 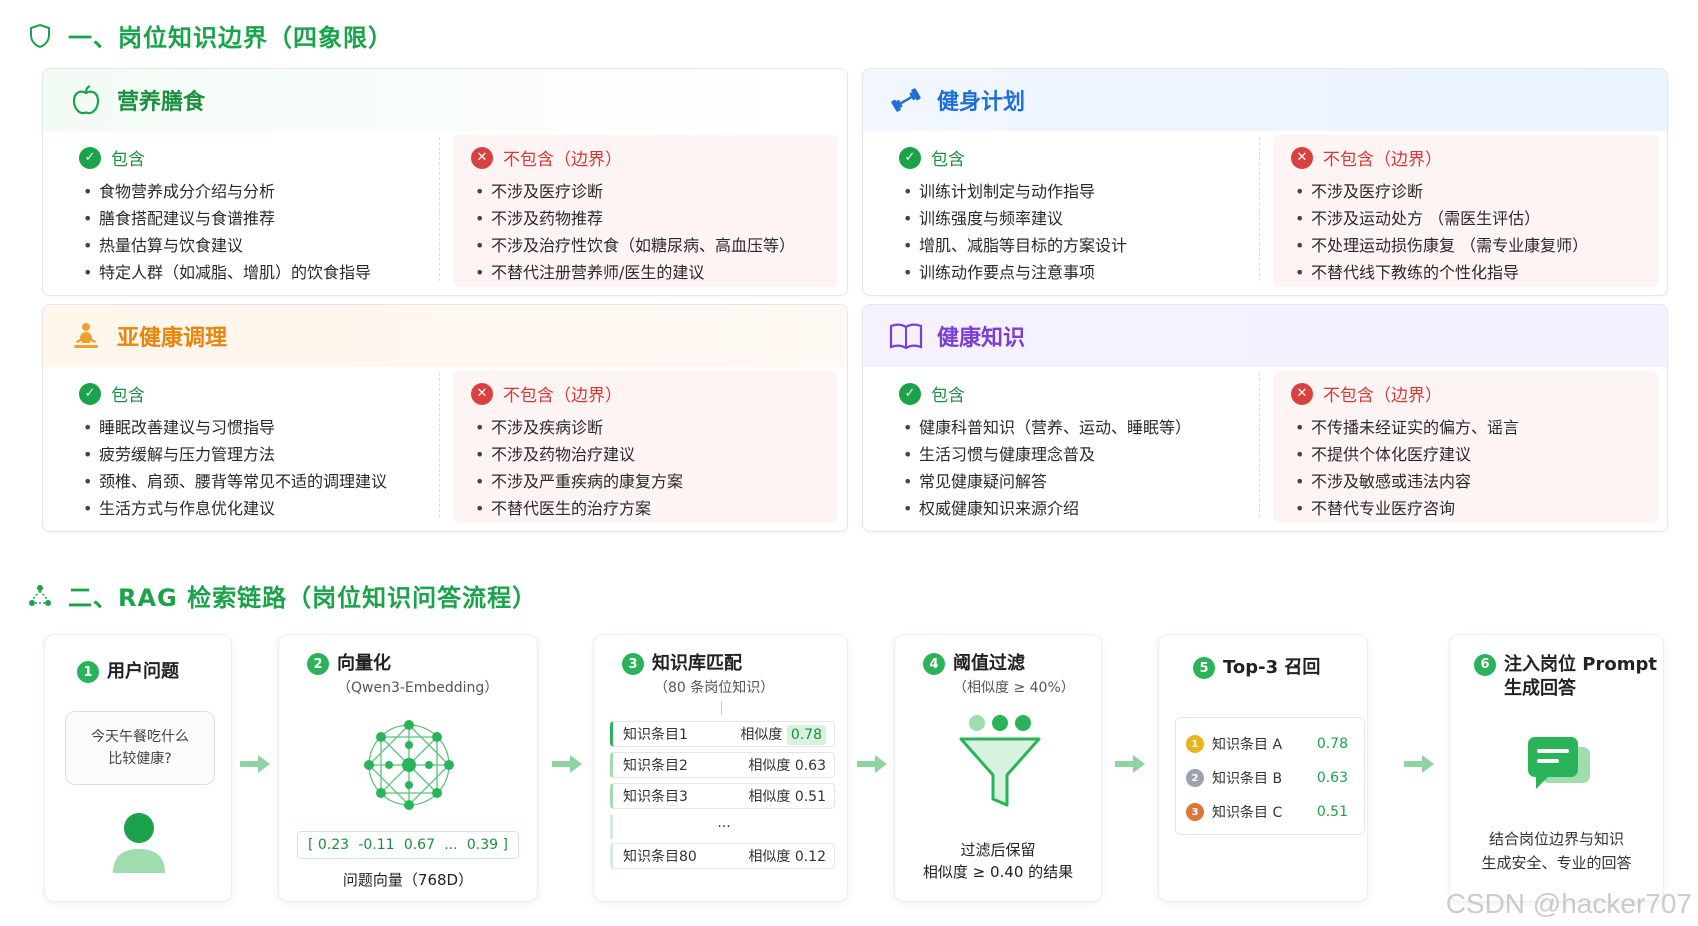 What do you see at coordinates (633, 664) in the screenshot?
I see `step-number: 3` at bounding box center [633, 664].